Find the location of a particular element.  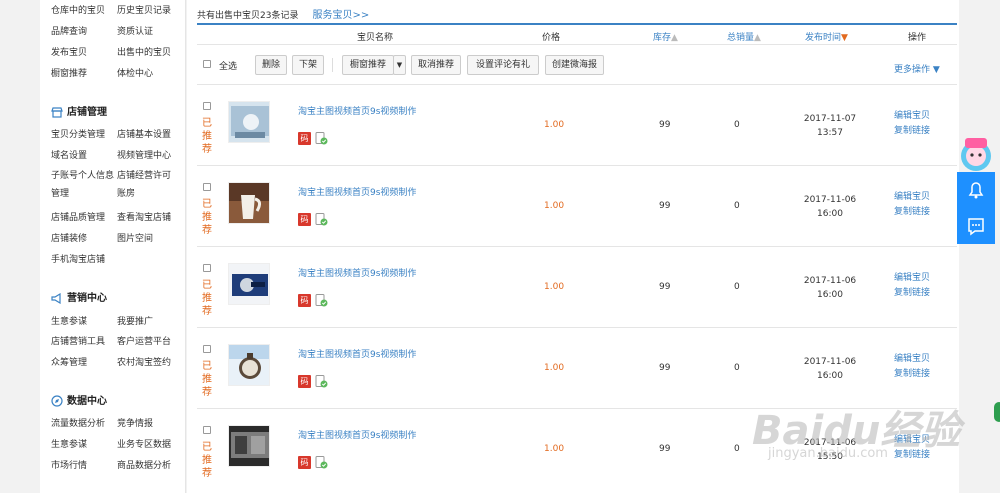

sidebar-row: 手机淘宝店铺 is located at coordinates (116, 260).